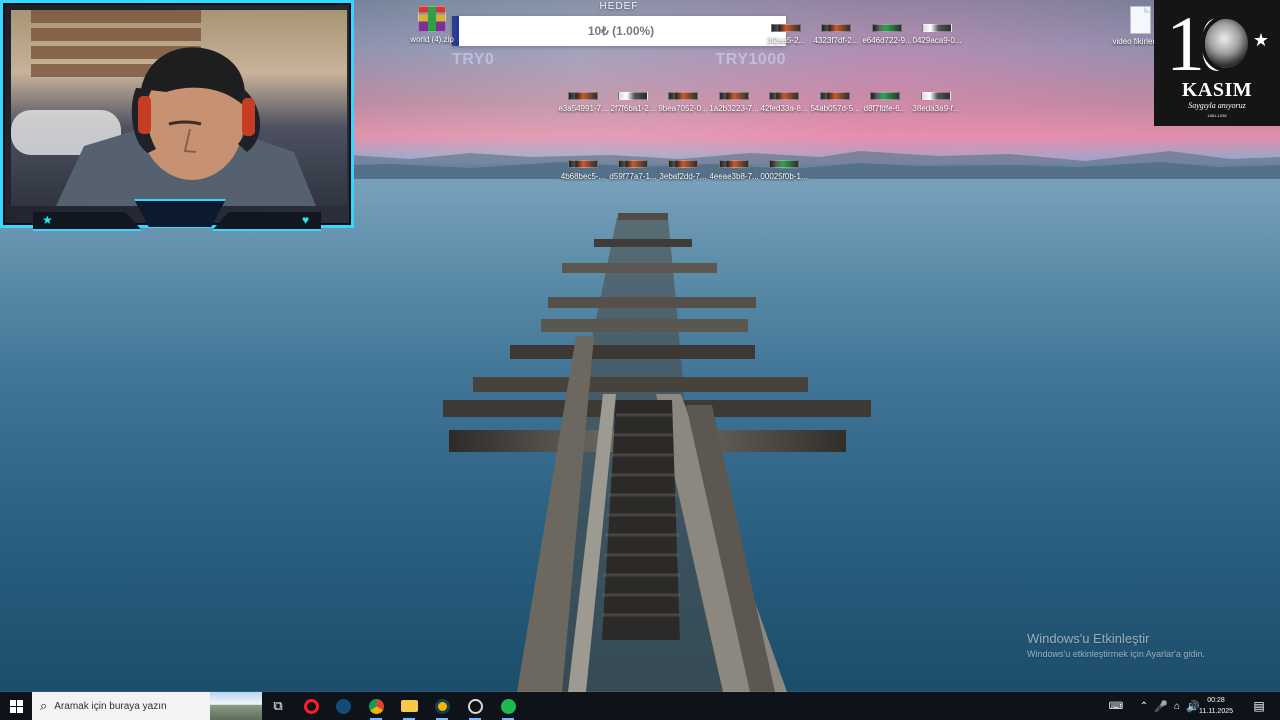 The image size is (1280, 720). I want to click on task-view-icon: ⧉, so click(278, 705).